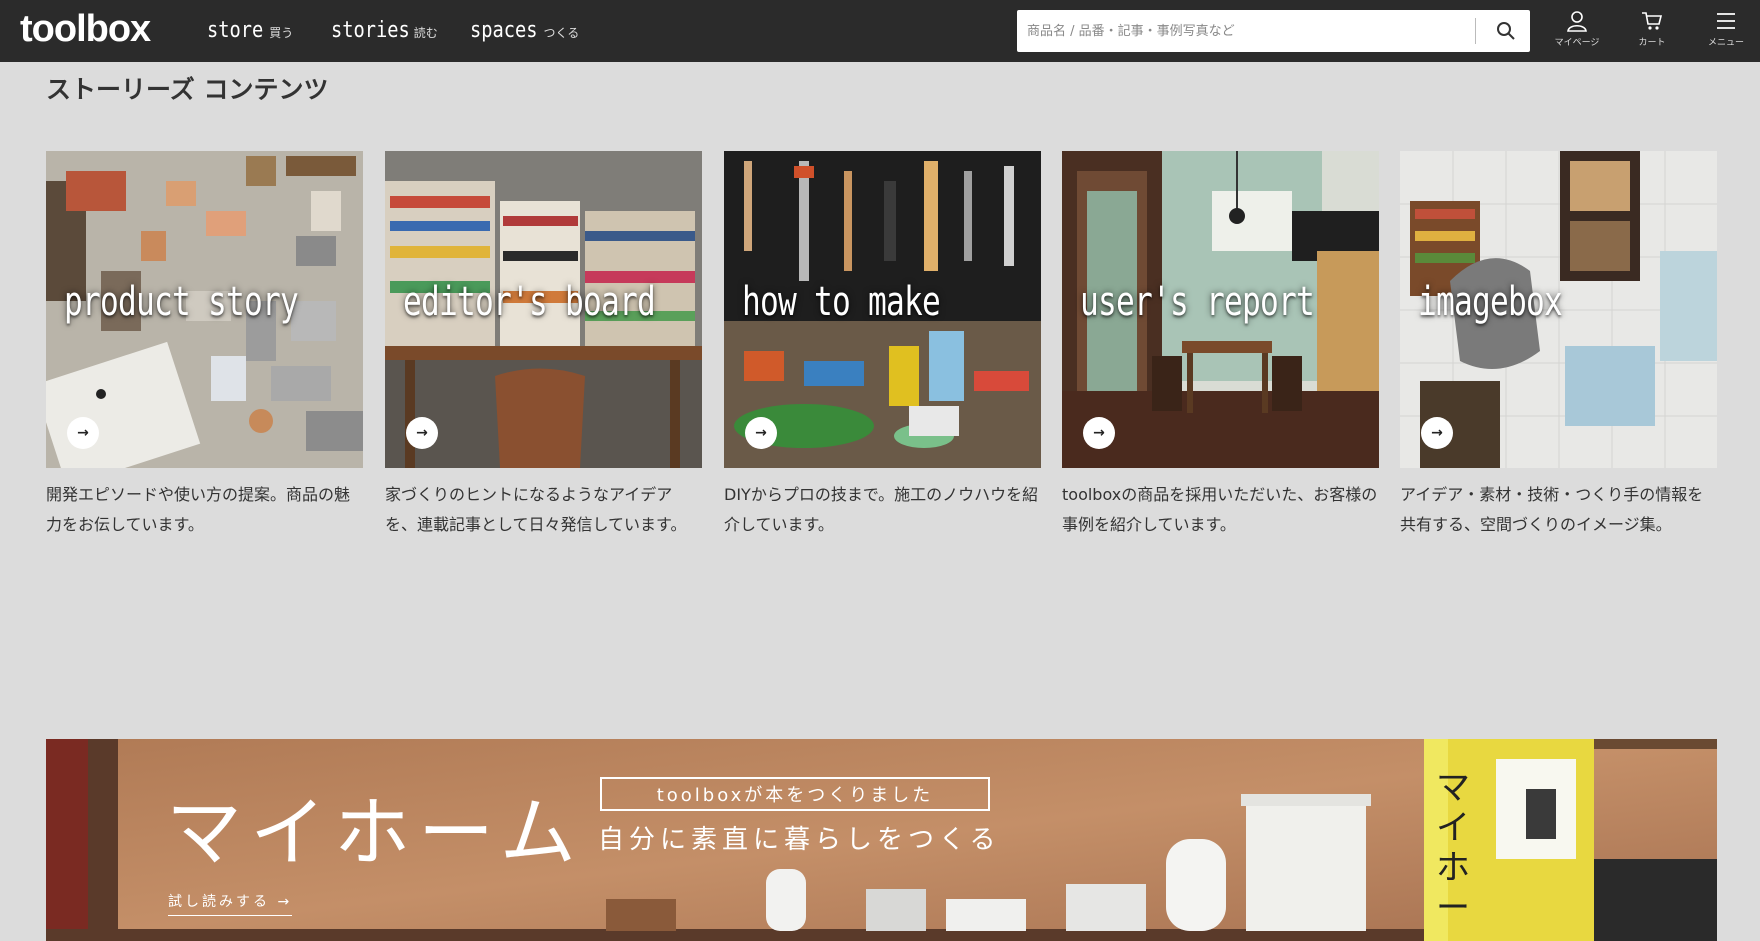 Image resolution: width=1760 pixels, height=941 pixels. Describe the element at coordinates (504, 30) in the screenshot. I see `nav-spaces-label: spaces` at that location.